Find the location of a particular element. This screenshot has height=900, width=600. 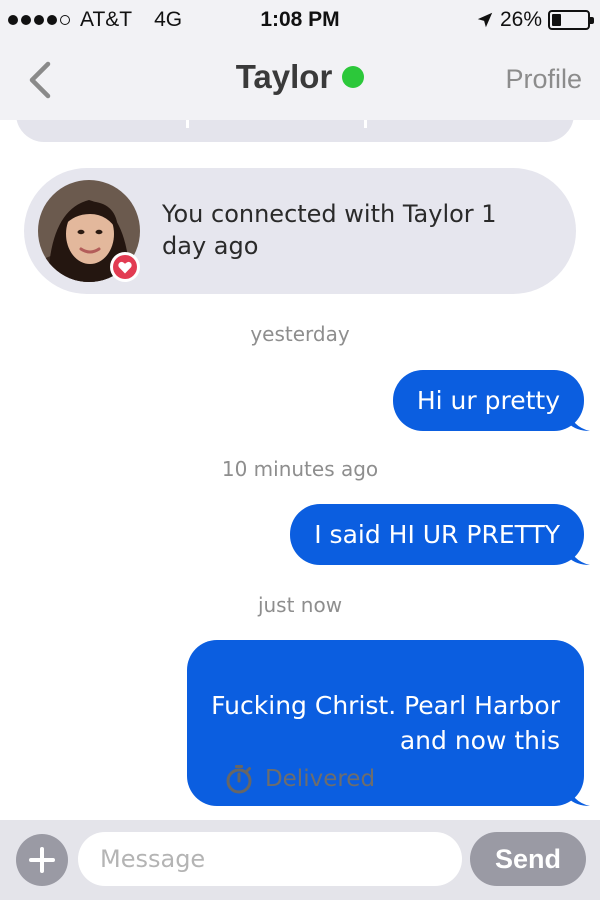

nav-bar: Taylor Profile is located at coordinates (300, 80).